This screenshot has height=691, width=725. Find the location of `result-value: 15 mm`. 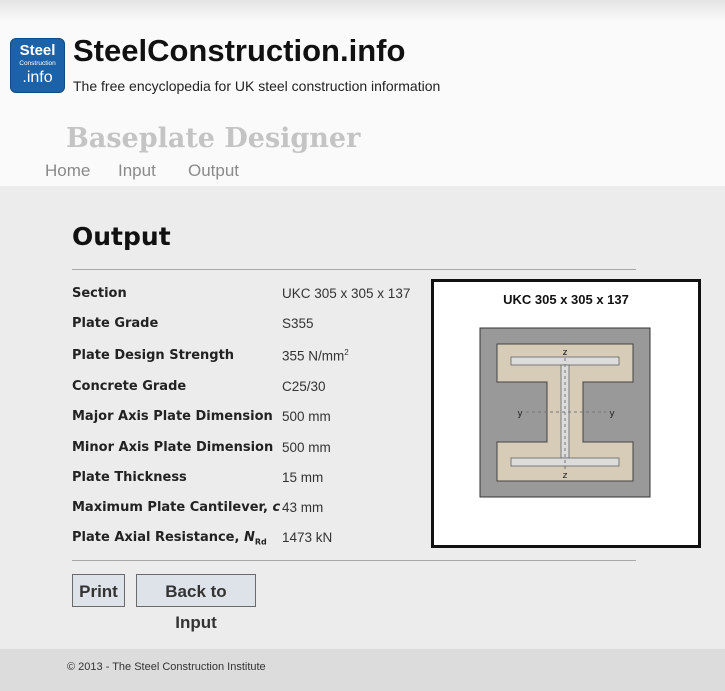

result-value: 15 mm is located at coordinates (303, 477).